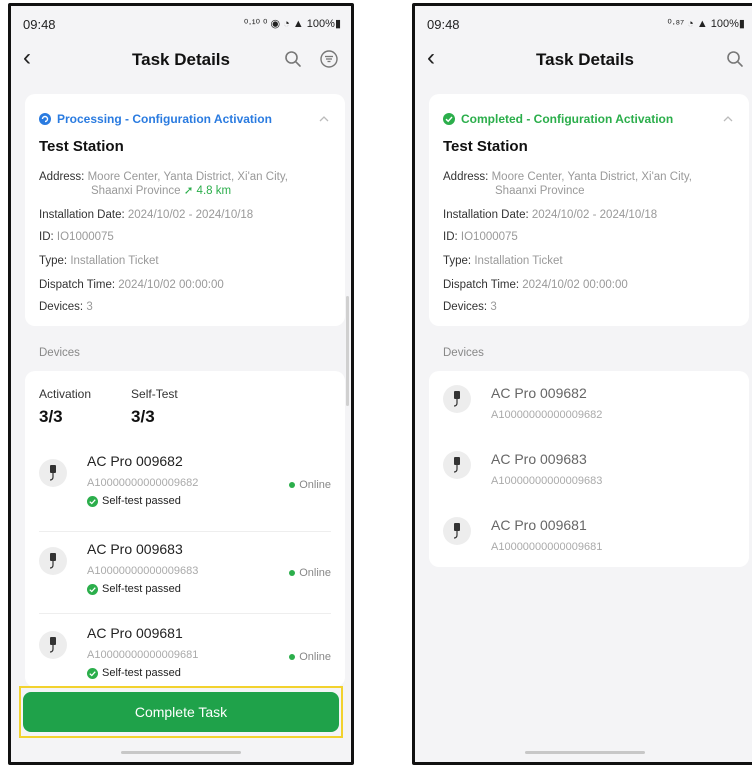 The height and width of the screenshot is (765, 752). I want to click on distance-value: 4.8 km, so click(214, 191).